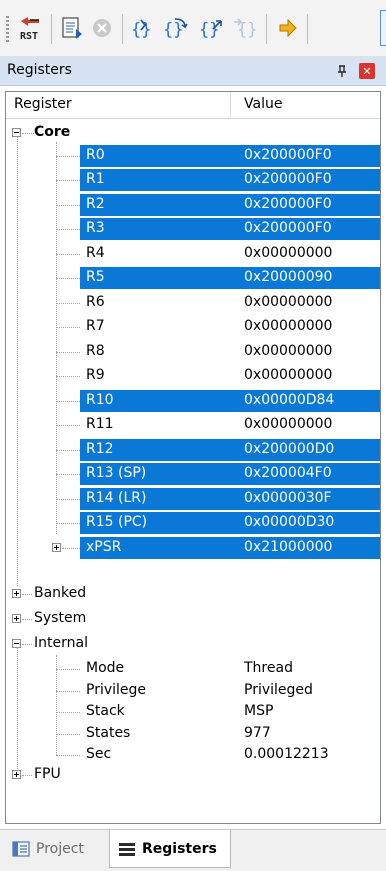  I want to click on stop-button, so click(102, 28).